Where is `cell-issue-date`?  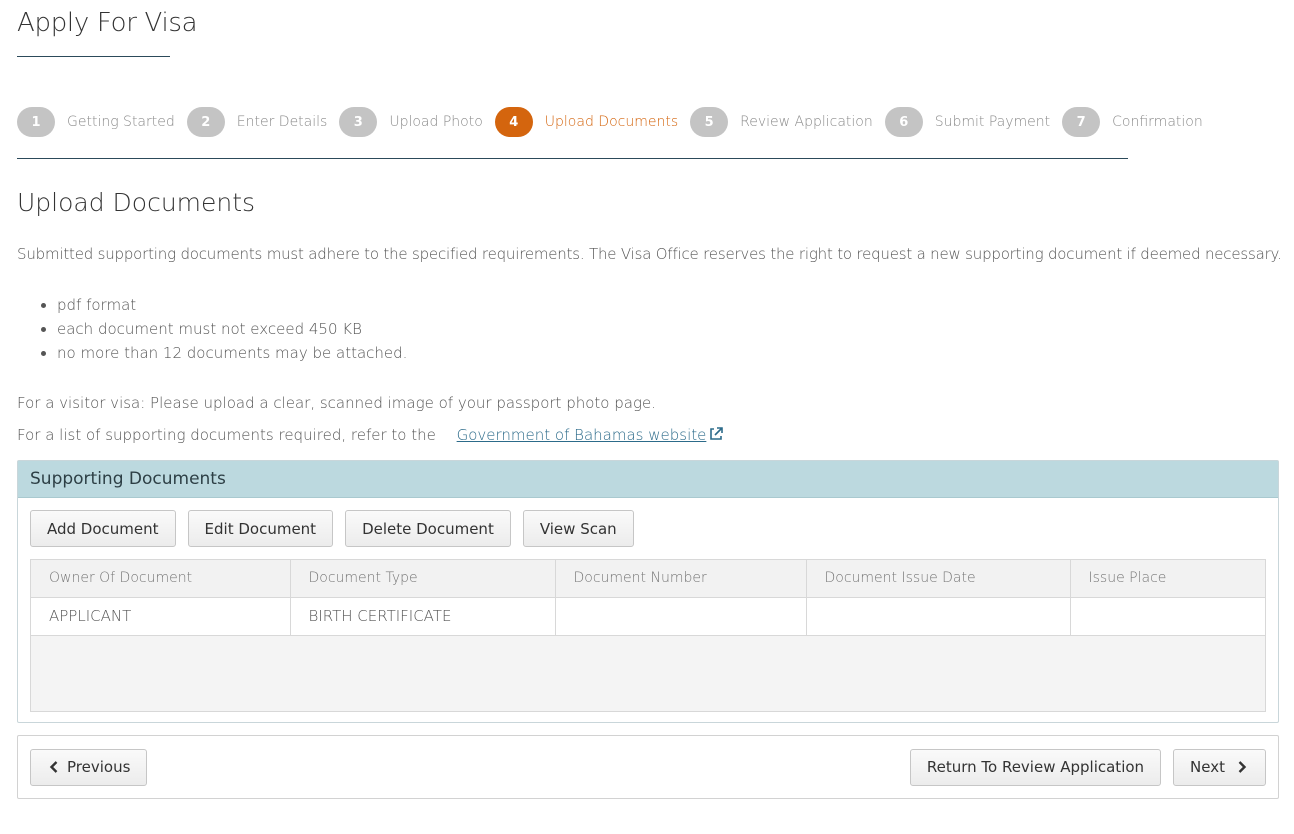
cell-issue-date is located at coordinates (938, 616).